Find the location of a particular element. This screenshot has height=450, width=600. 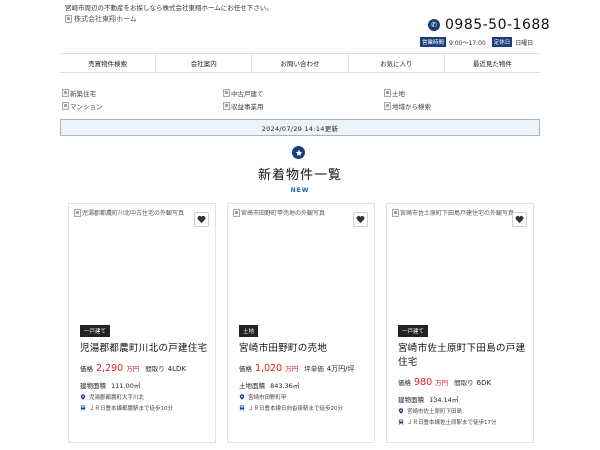

access-line: ＪＲ日豊本線日向沓掛駅まで徒歩20分 is located at coordinates (305, 408).